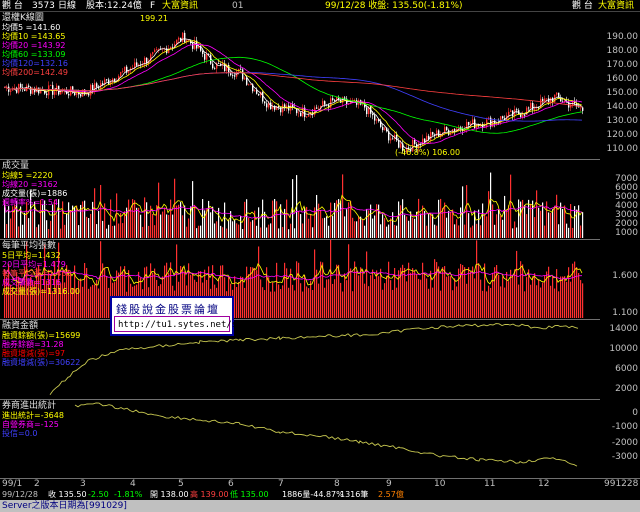 This screenshot has width=640, height=512. Describe the element at coordinates (623, 329) in the screenshot. I see `ytick: 14000` at that location.